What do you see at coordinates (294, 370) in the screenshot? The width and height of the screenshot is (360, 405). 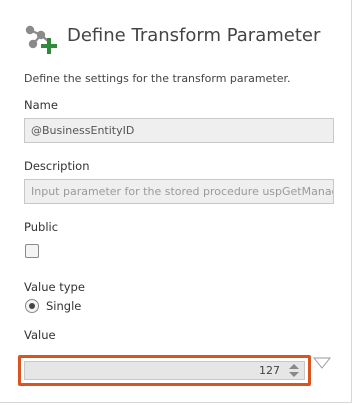 I see `spinner-buttons` at bounding box center [294, 370].